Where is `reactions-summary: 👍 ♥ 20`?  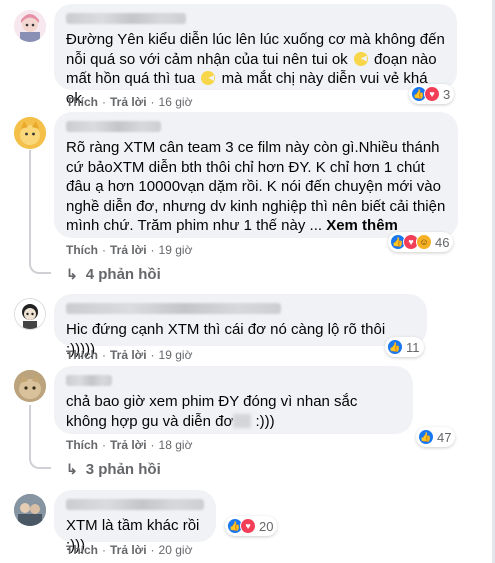
reactions-summary: 👍 ♥ 20 is located at coordinates (251, 526).